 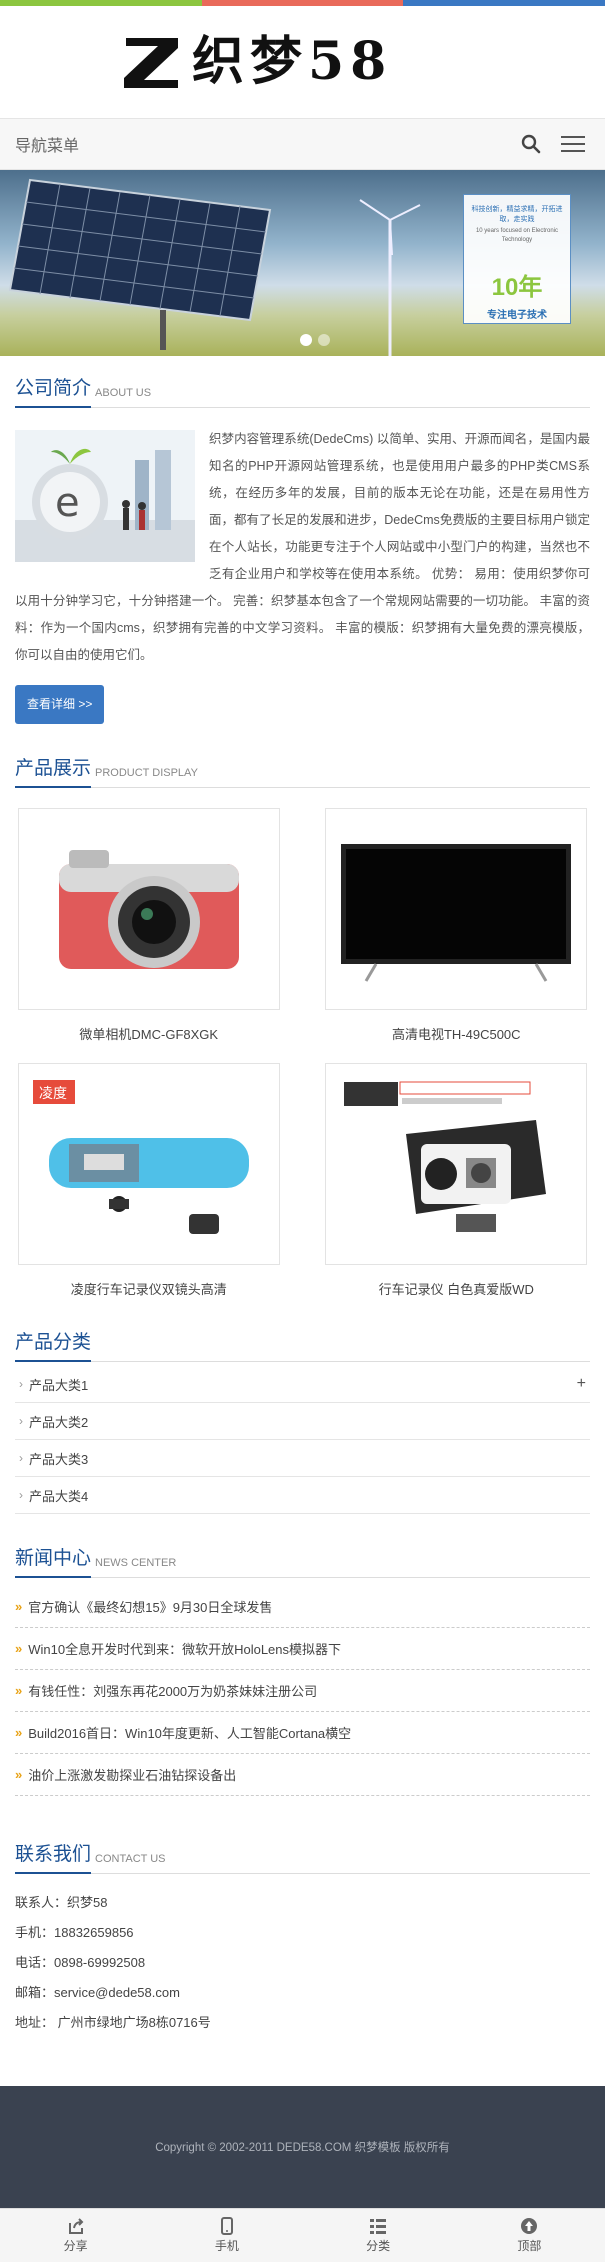 What do you see at coordinates (189, 1732) in the screenshot?
I see `news-title: Build2016首日：Win10年度更新、人工智能Cortana横空` at bounding box center [189, 1732].